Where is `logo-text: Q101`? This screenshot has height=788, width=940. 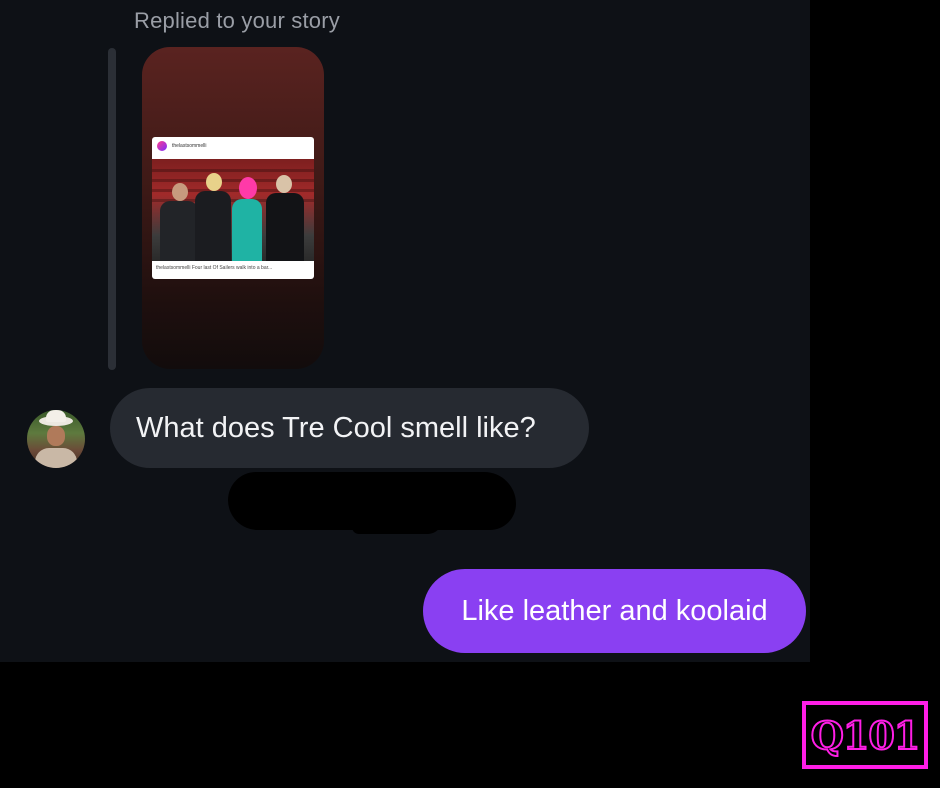
logo-text: Q101 is located at coordinates (865, 735).